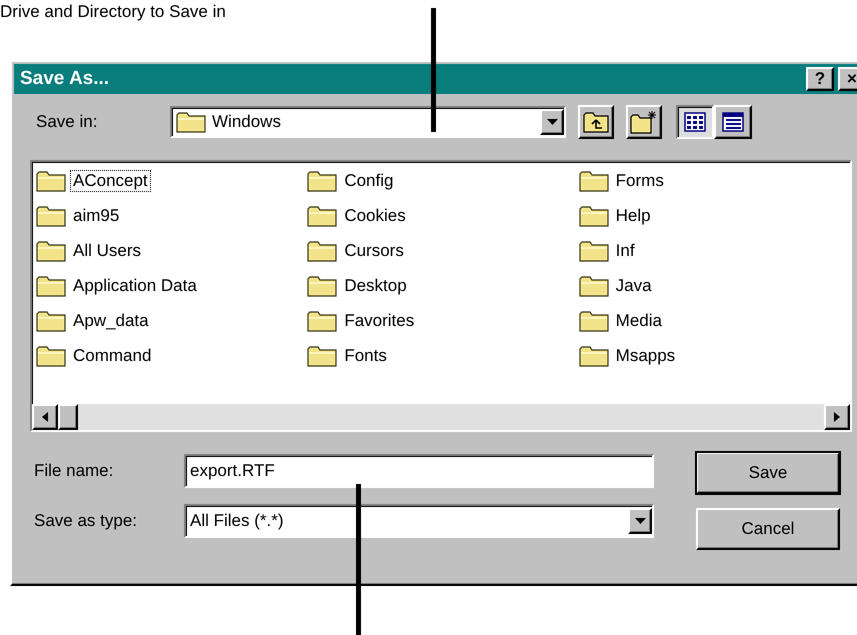  What do you see at coordinates (443, 285) in the screenshot?
I see `folder-item: Desktop` at bounding box center [443, 285].